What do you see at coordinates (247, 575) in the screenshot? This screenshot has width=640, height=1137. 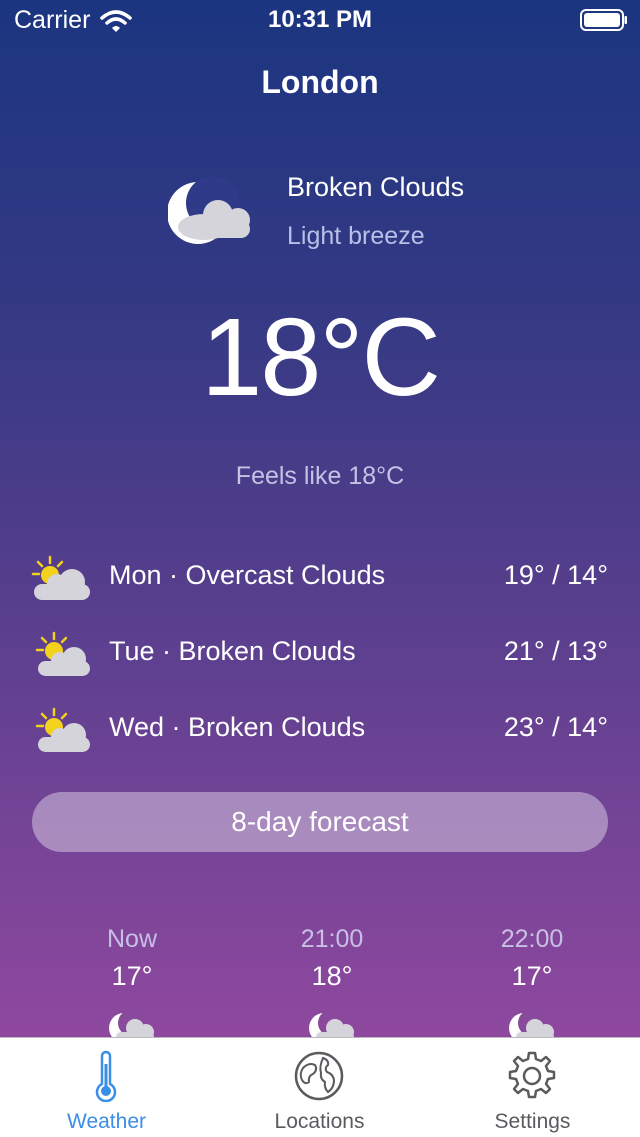 I see `daily-summary: Mon · Overcast Clouds` at bounding box center [247, 575].